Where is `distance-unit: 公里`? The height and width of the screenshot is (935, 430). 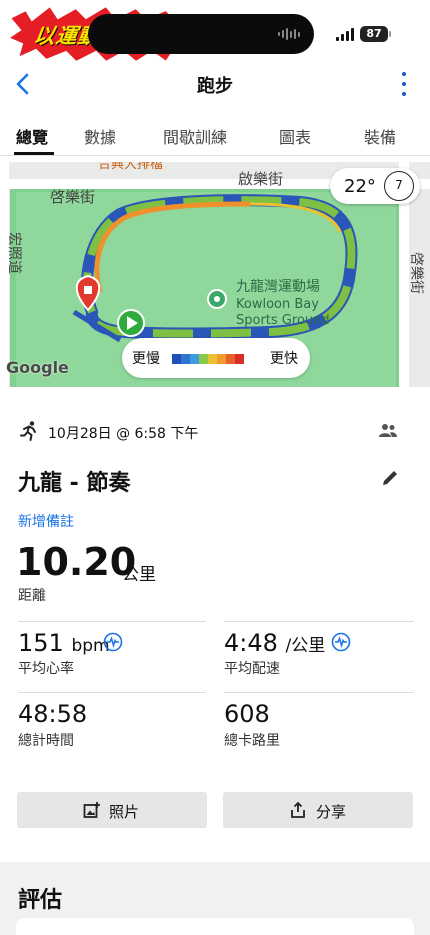 distance-unit: 公里 is located at coordinates (139, 575).